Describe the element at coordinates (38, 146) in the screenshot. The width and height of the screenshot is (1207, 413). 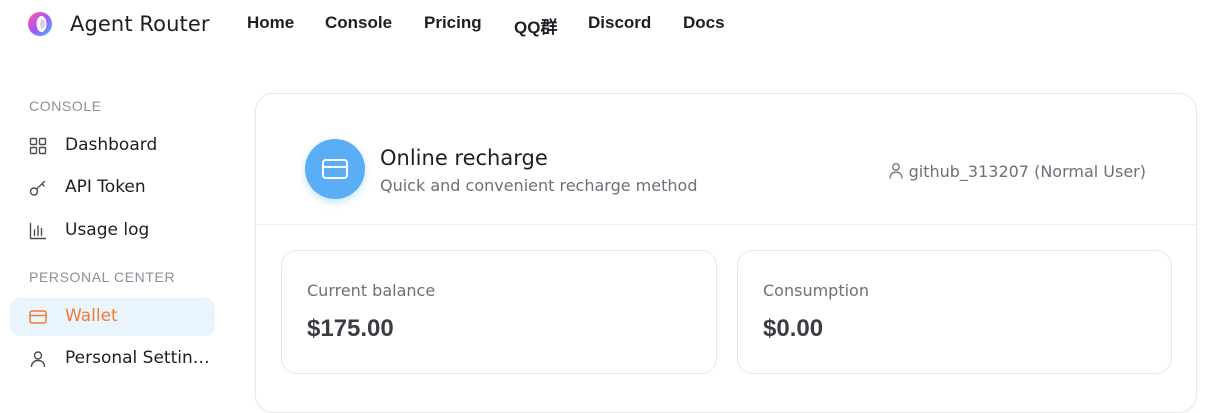
I see `dashboard-grid-icon` at that location.